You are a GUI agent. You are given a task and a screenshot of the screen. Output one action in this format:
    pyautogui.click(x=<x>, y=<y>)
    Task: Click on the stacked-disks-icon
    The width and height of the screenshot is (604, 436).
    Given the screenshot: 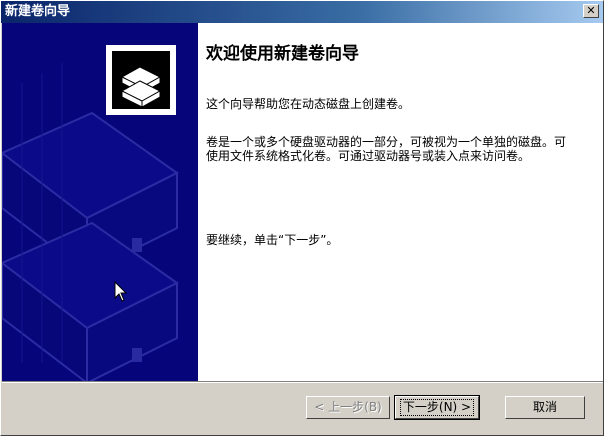 What is the action you would take?
    pyautogui.click(x=141, y=80)
    